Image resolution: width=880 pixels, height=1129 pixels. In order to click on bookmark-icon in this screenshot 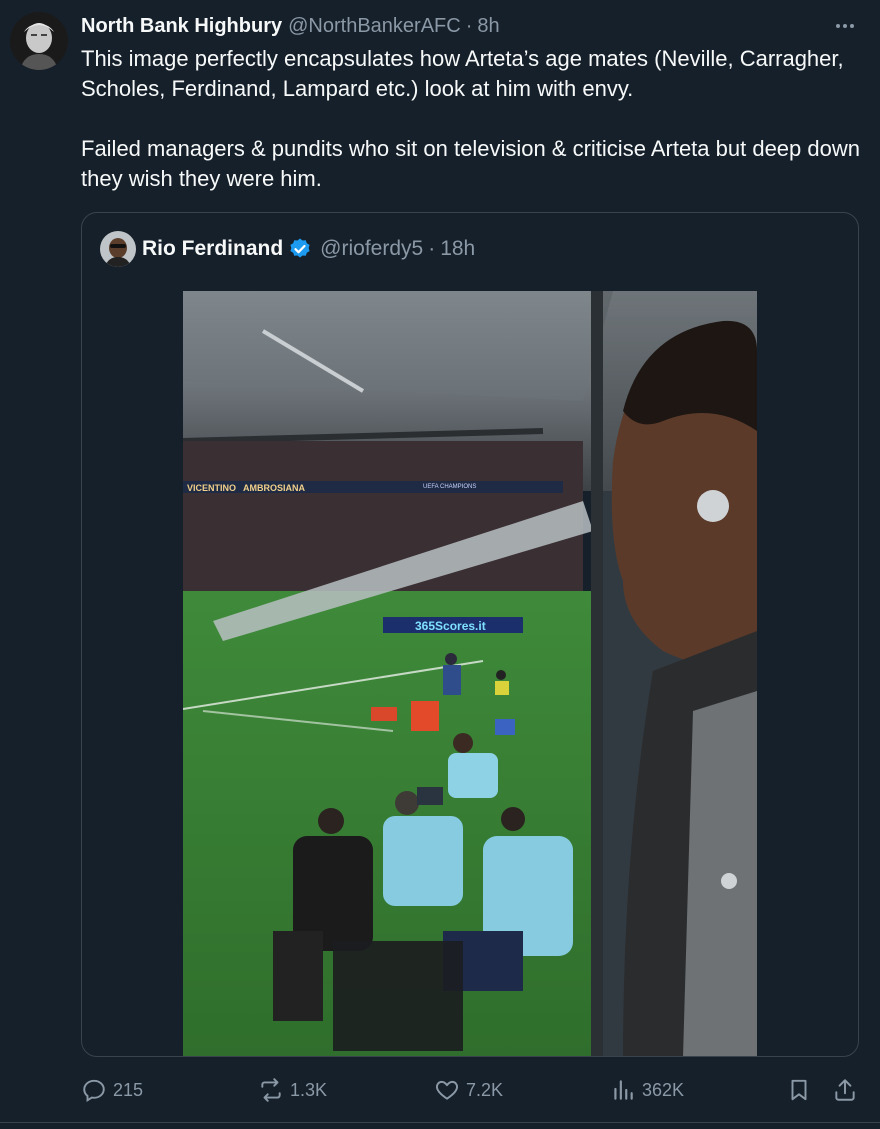, I will do `click(799, 1090)`.